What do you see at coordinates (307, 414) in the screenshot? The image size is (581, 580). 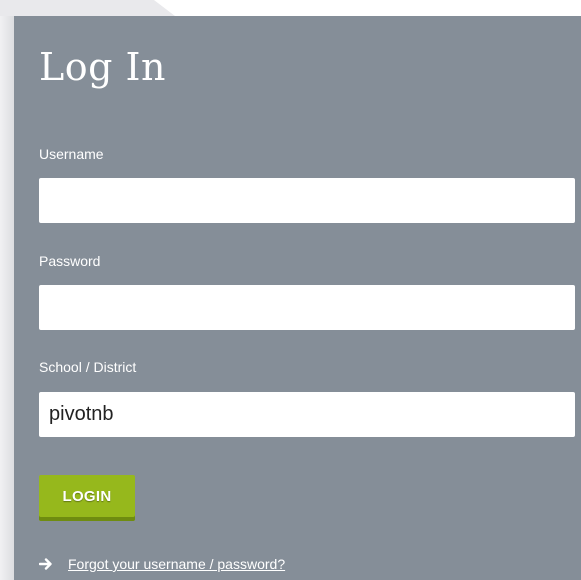 I see `school-district-input` at bounding box center [307, 414].